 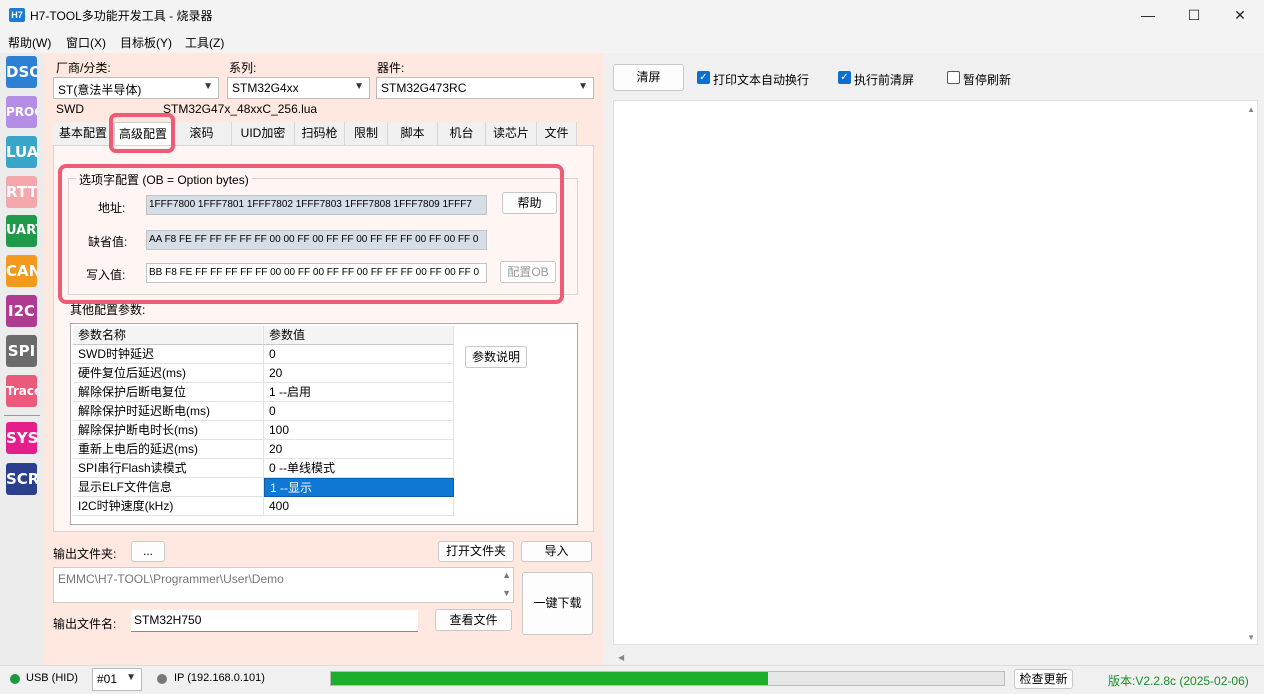 What do you see at coordinates (52, 678) in the screenshot?
I see `usb-status-label: USB (HID)` at bounding box center [52, 678].